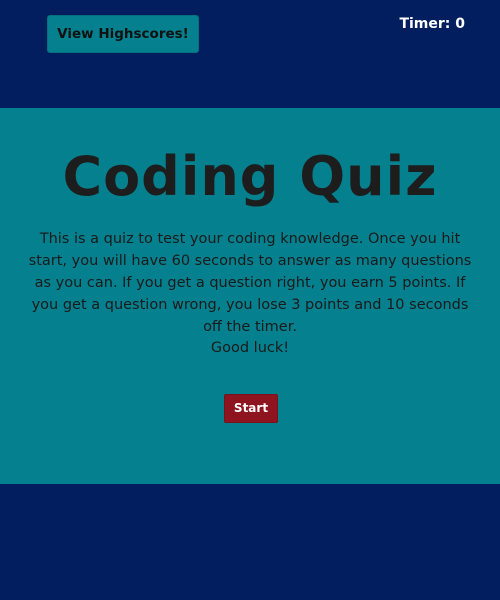  Describe the element at coordinates (251, 408) in the screenshot. I see `start-button: Start` at that location.